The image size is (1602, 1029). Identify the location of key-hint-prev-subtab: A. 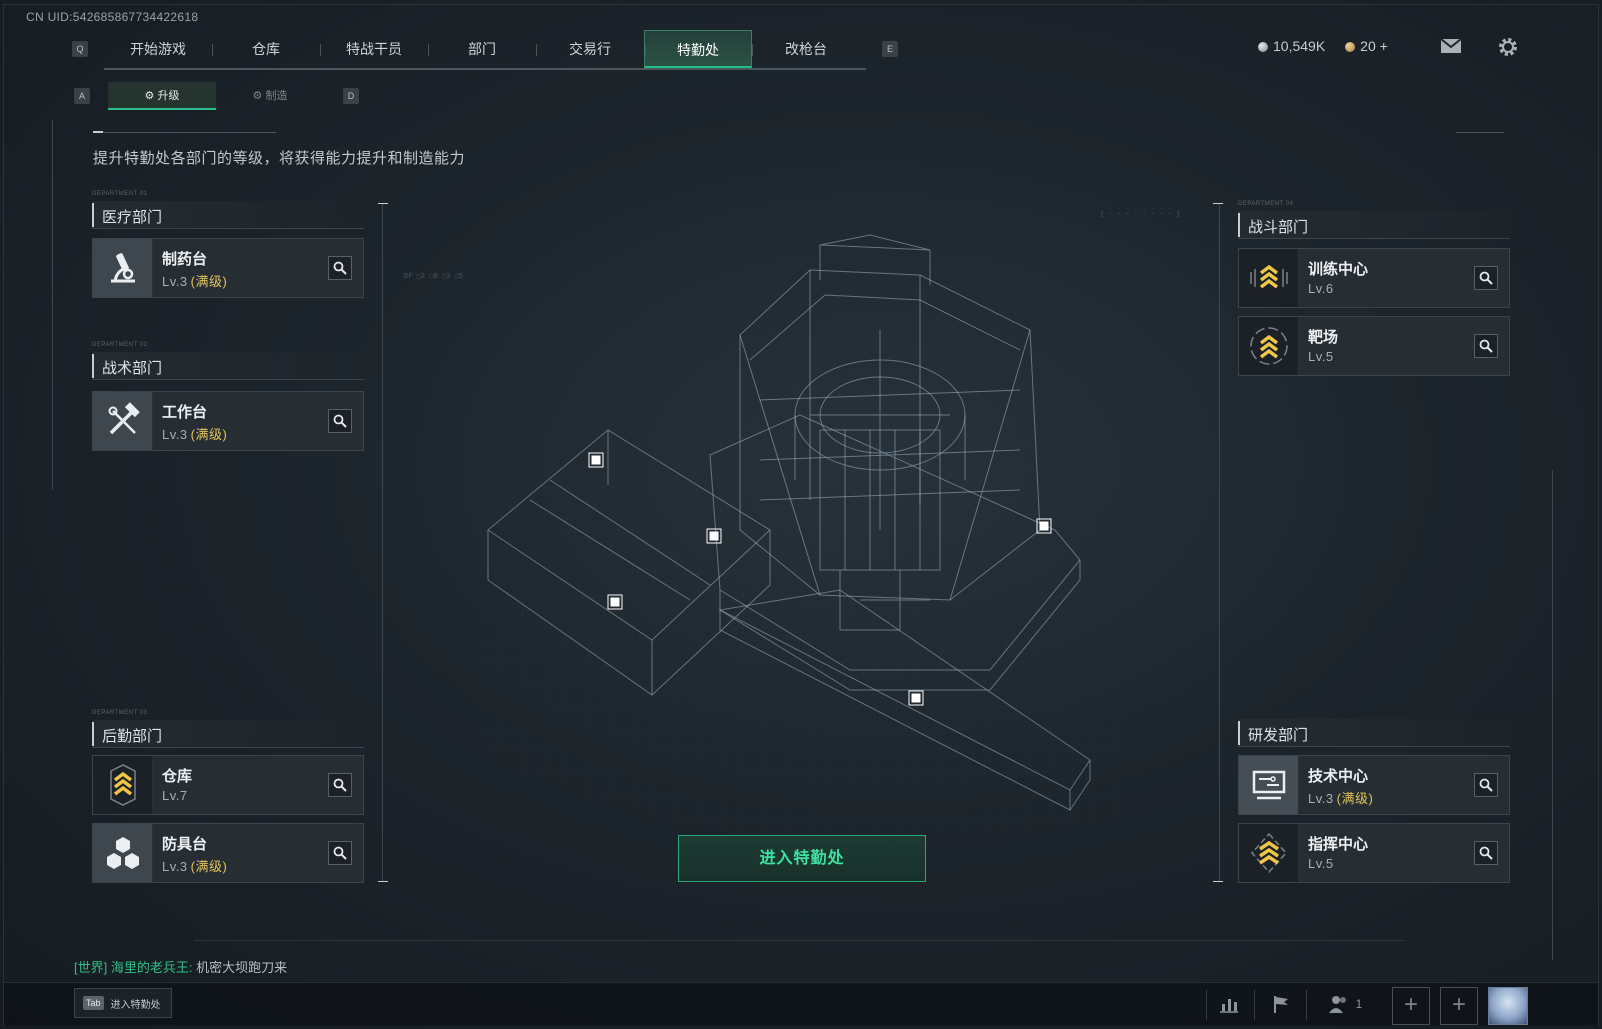
(82, 96).